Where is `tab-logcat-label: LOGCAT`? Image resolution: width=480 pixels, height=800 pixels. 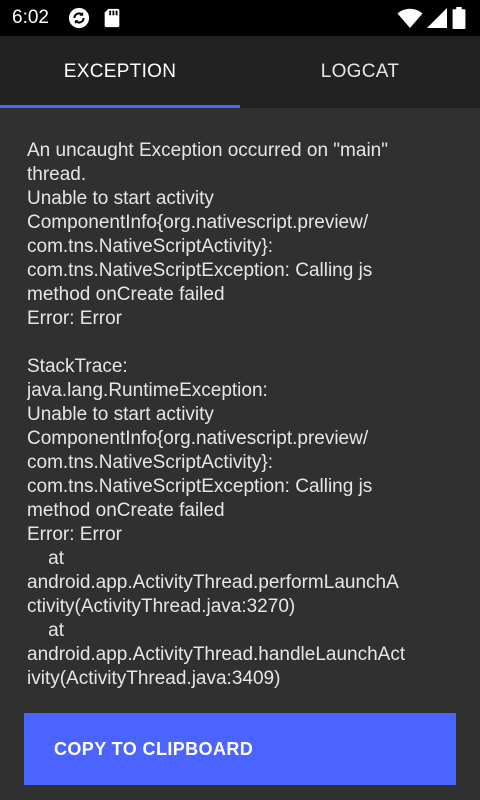
tab-logcat-label: LOGCAT is located at coordinates (360, 71).